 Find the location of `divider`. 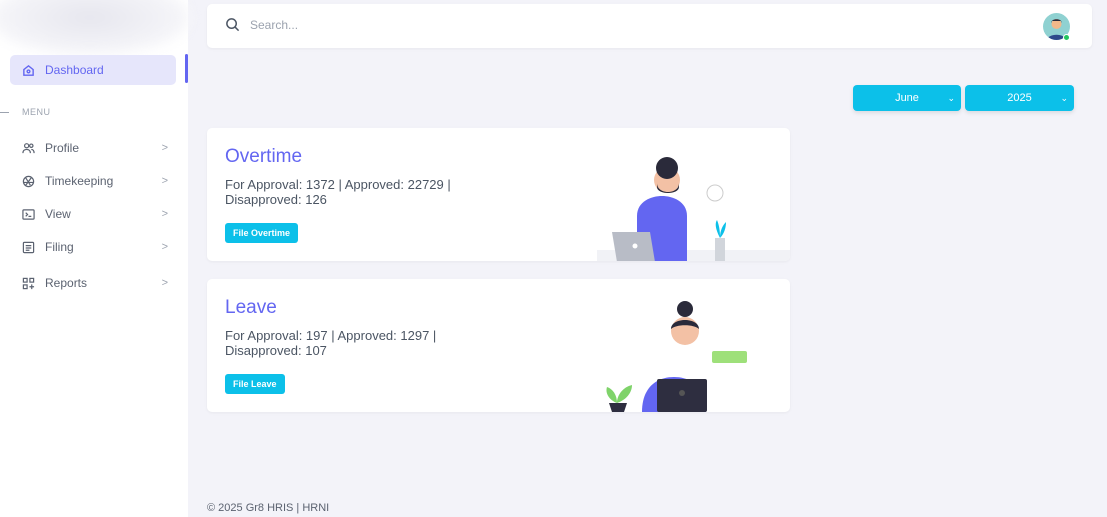

divider is located at coordinates (4, 112).